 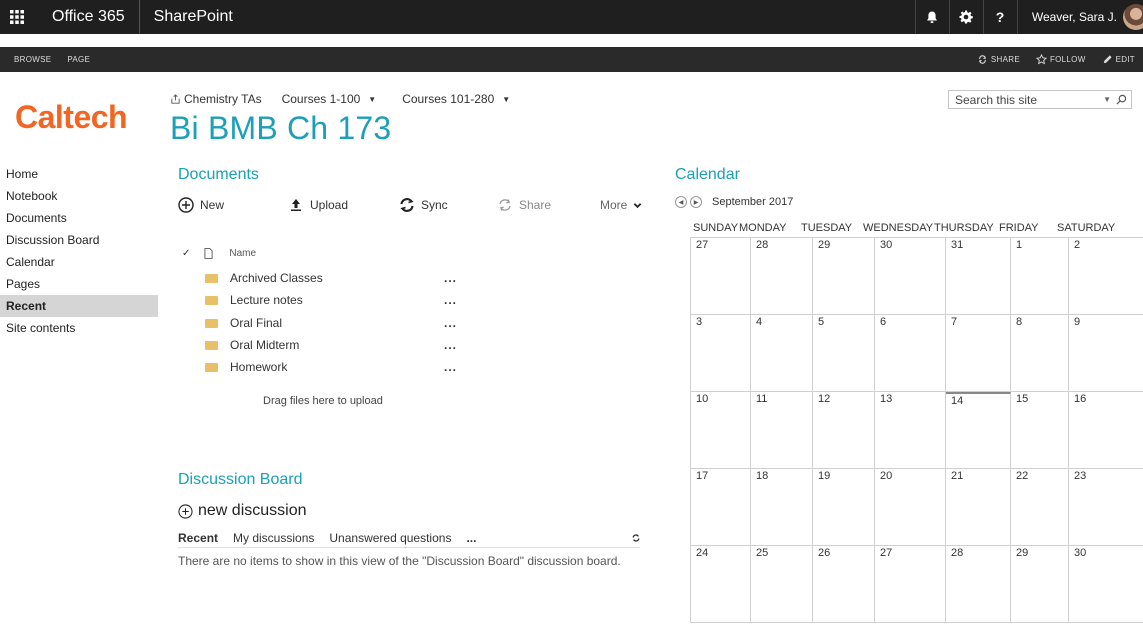 What do you see at coordinates (1080, 399) in the screenshot?
I see `calendar-day-number: 16` at bounding box center [1080, 399].